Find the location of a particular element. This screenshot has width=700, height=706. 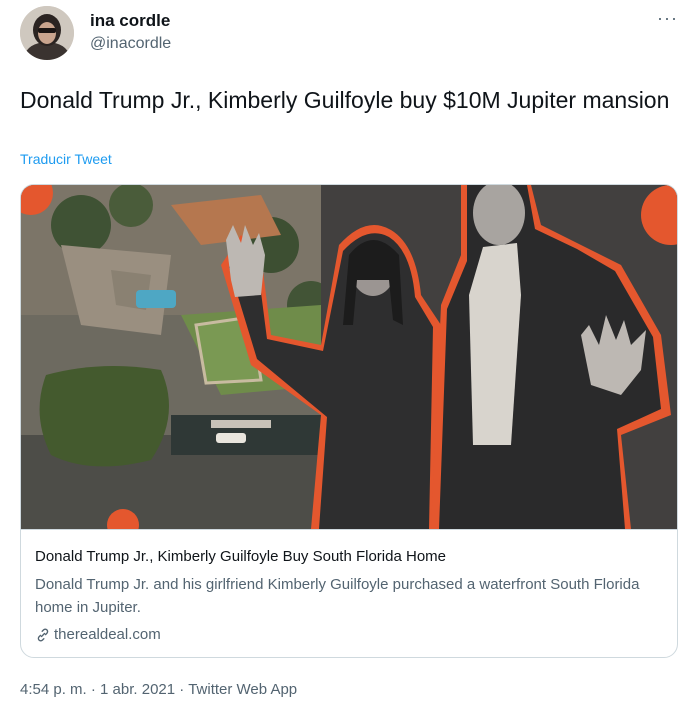

tweet-date: 1 abr. 2021 is located at coordinates (137, 689).